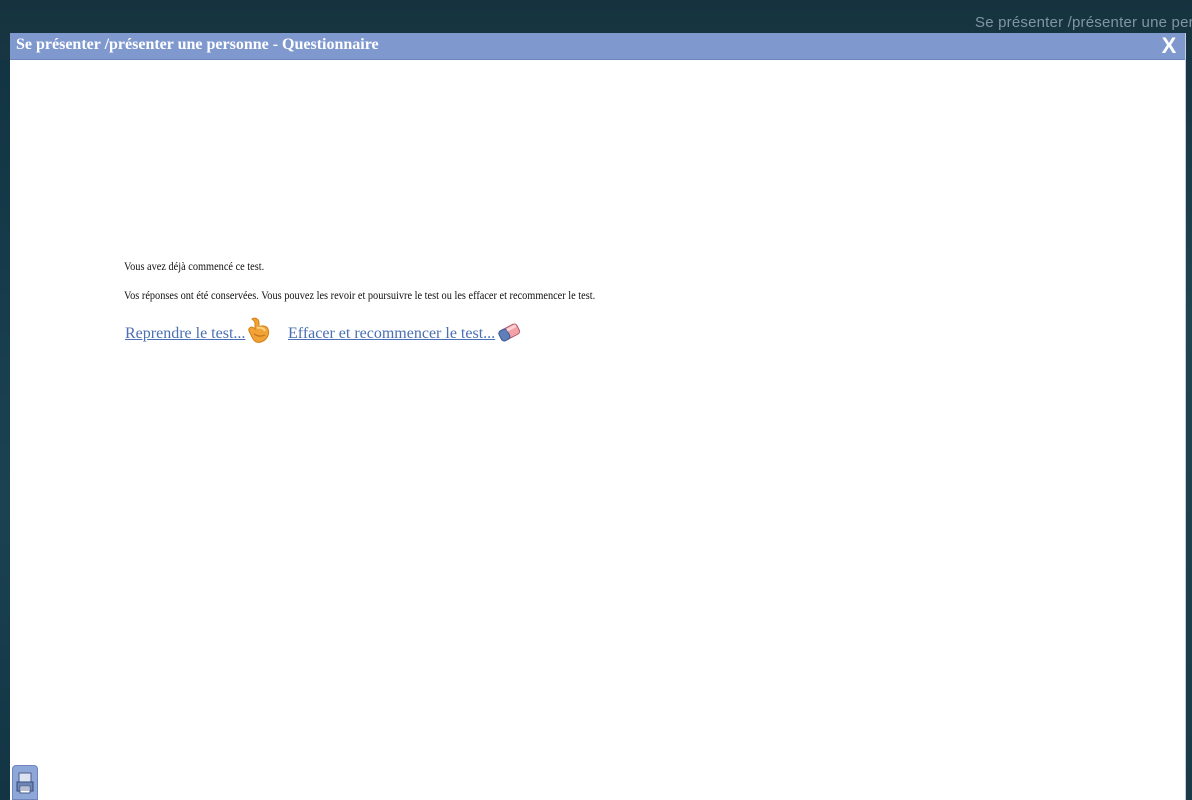 The image size is (1192, 800). I want to click on close-button: X, so click(1169, 46).